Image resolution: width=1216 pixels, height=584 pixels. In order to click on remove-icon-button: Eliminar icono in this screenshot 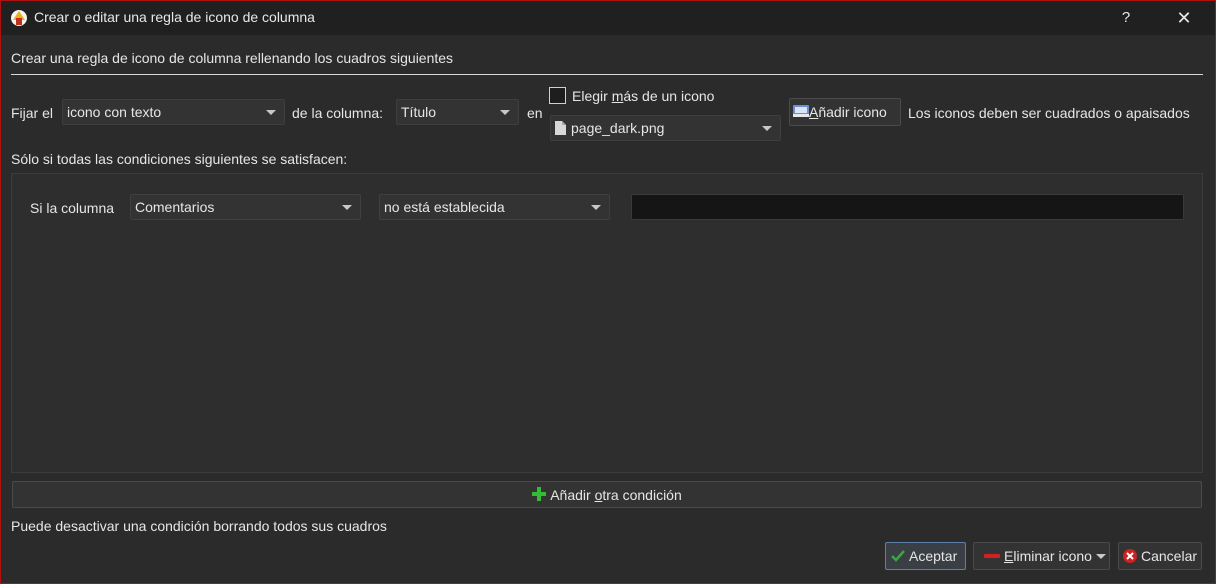, I will do `click(1041, 556)`.